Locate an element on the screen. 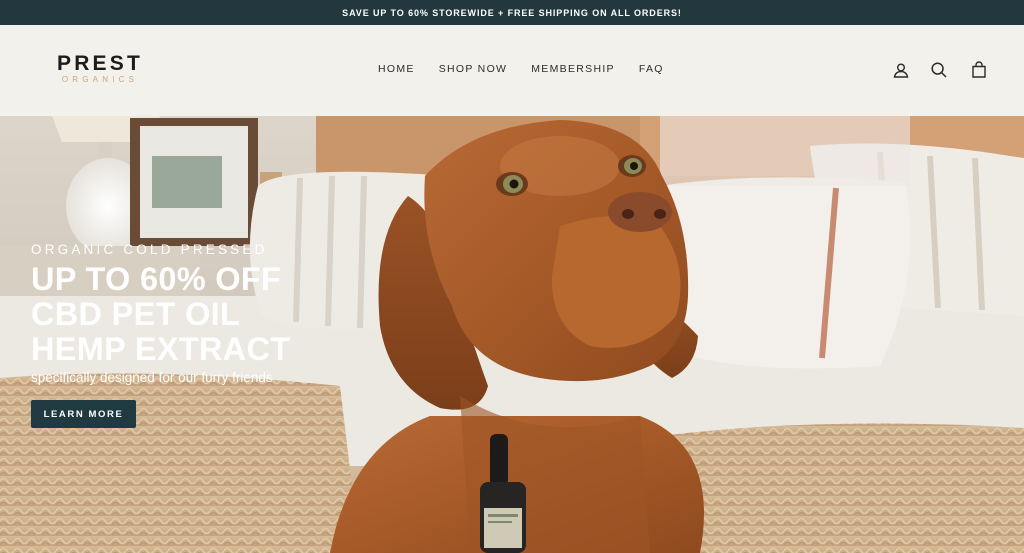  hero-headline: UP TO 60% OFF CBD PET OIL HEMP EXTRACT is located at coordinates (160, 314).